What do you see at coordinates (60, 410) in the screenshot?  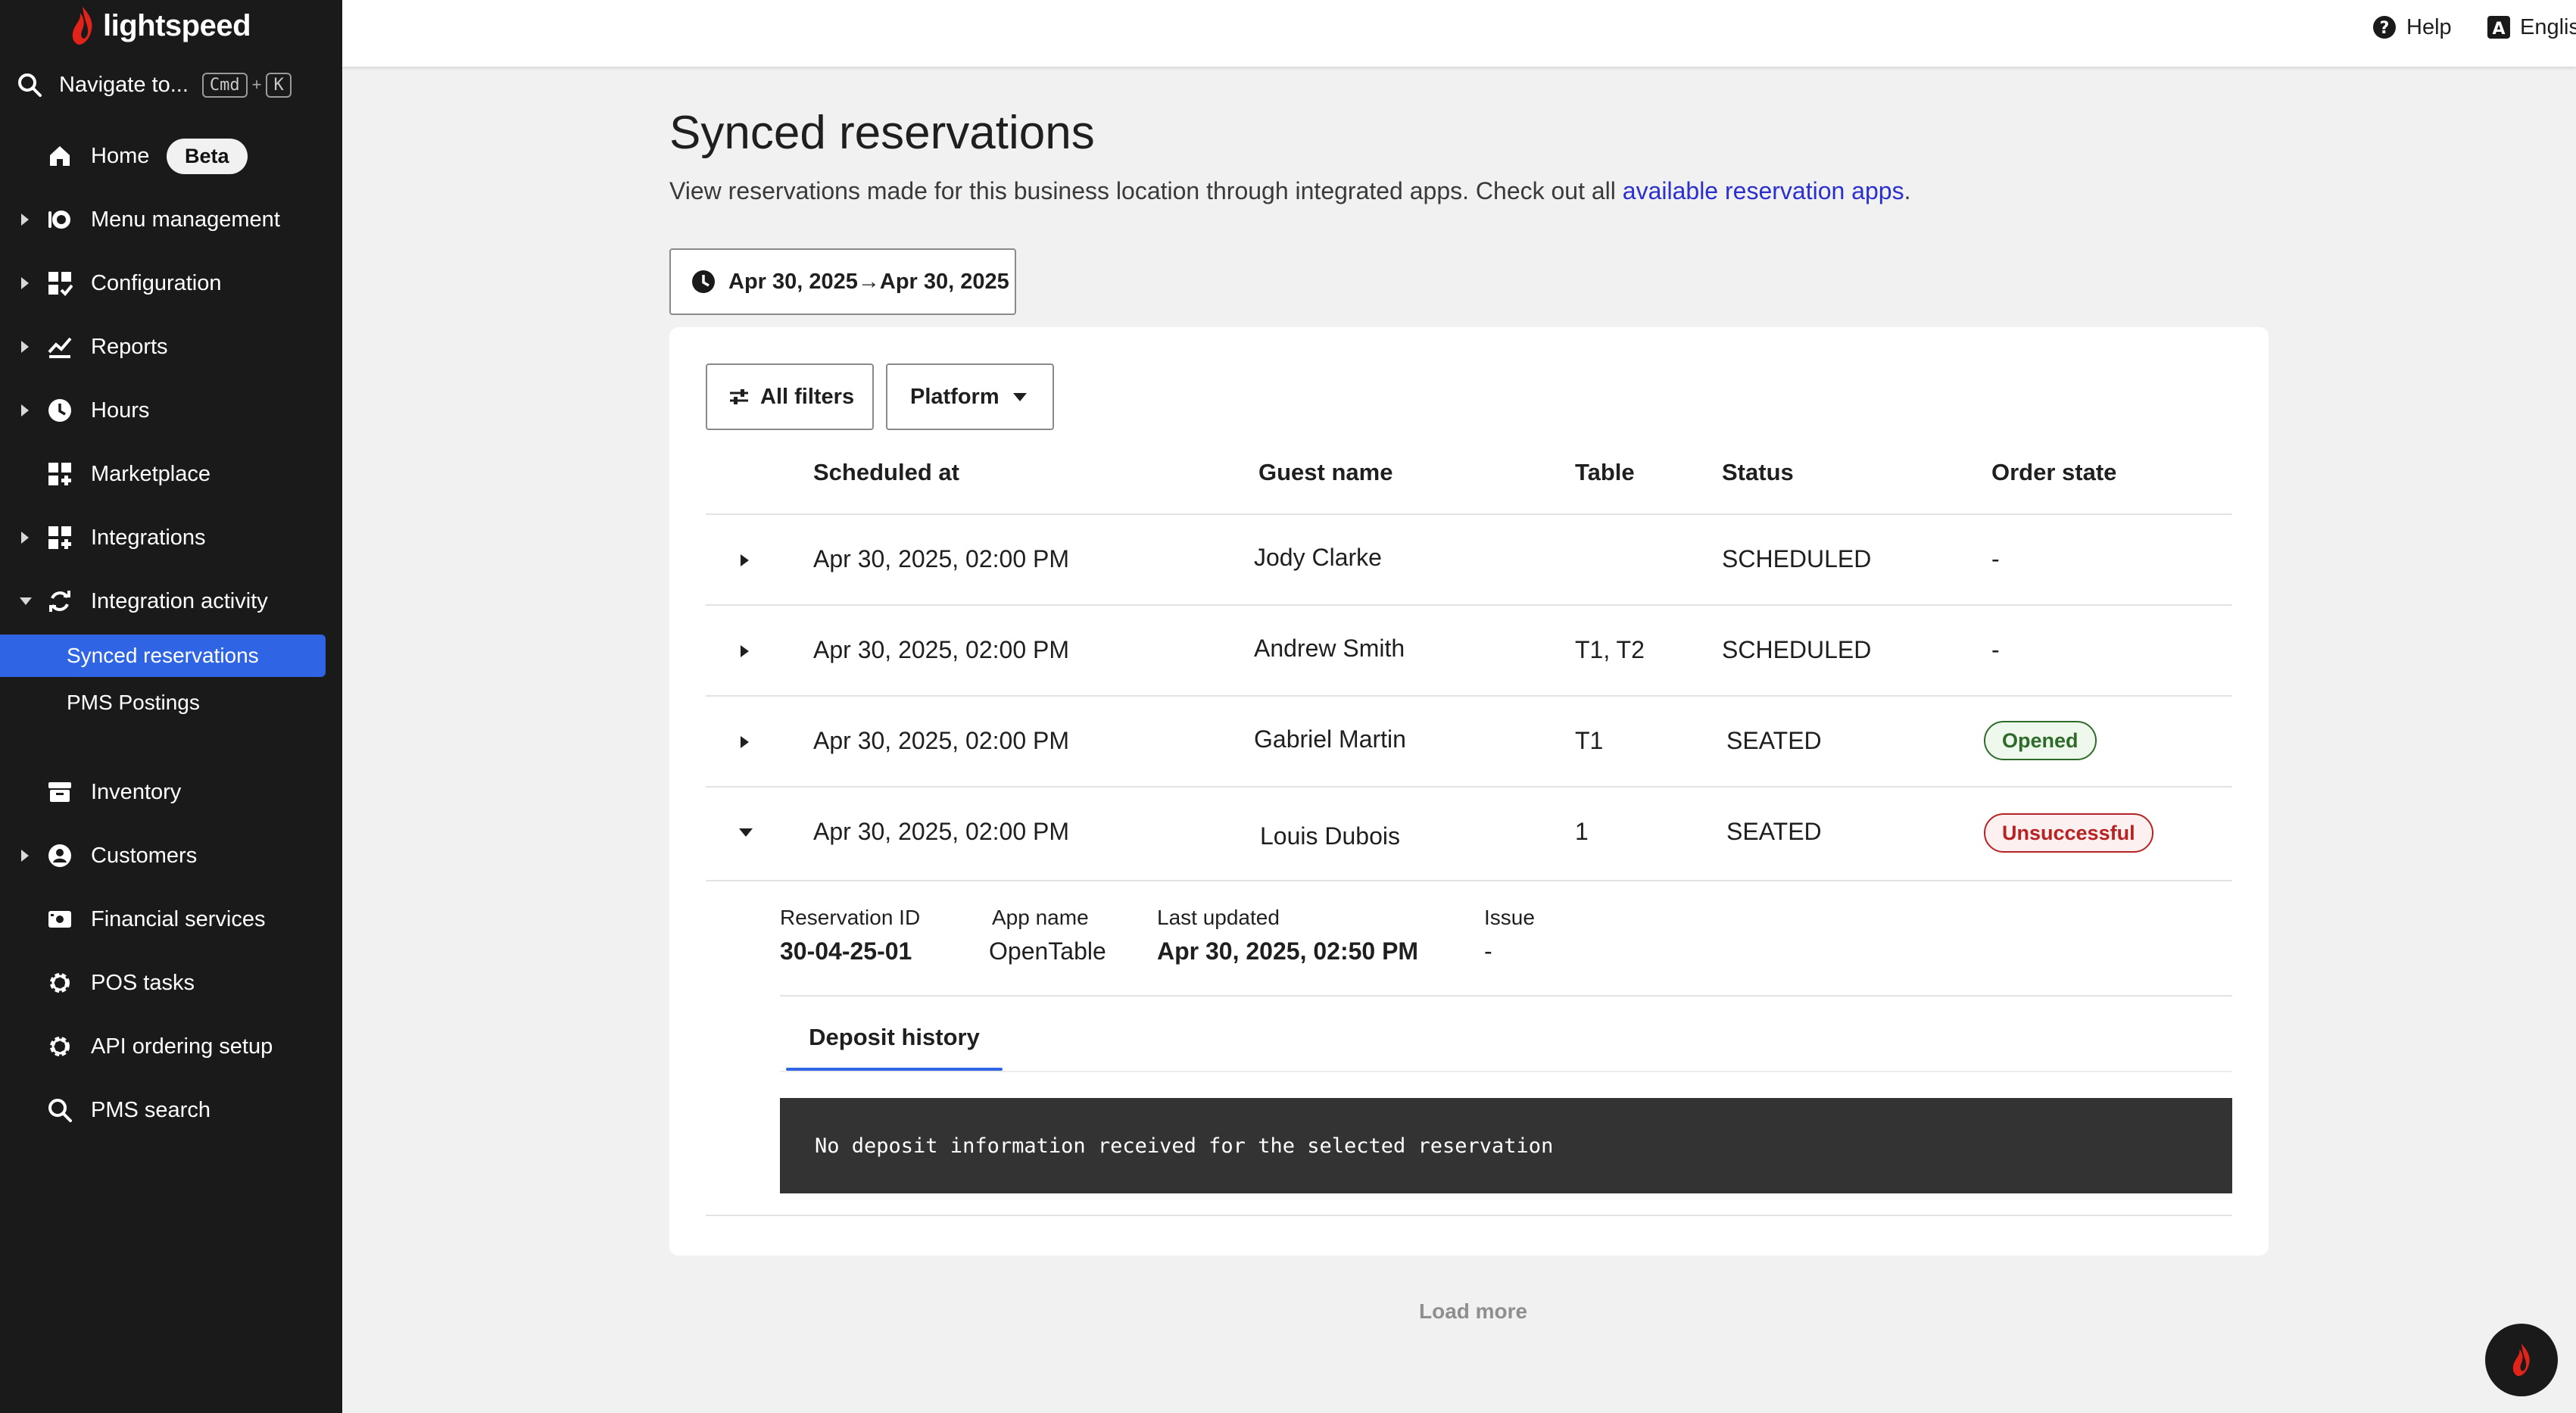 I see `clock-icon` at bounding box center [60, 410].